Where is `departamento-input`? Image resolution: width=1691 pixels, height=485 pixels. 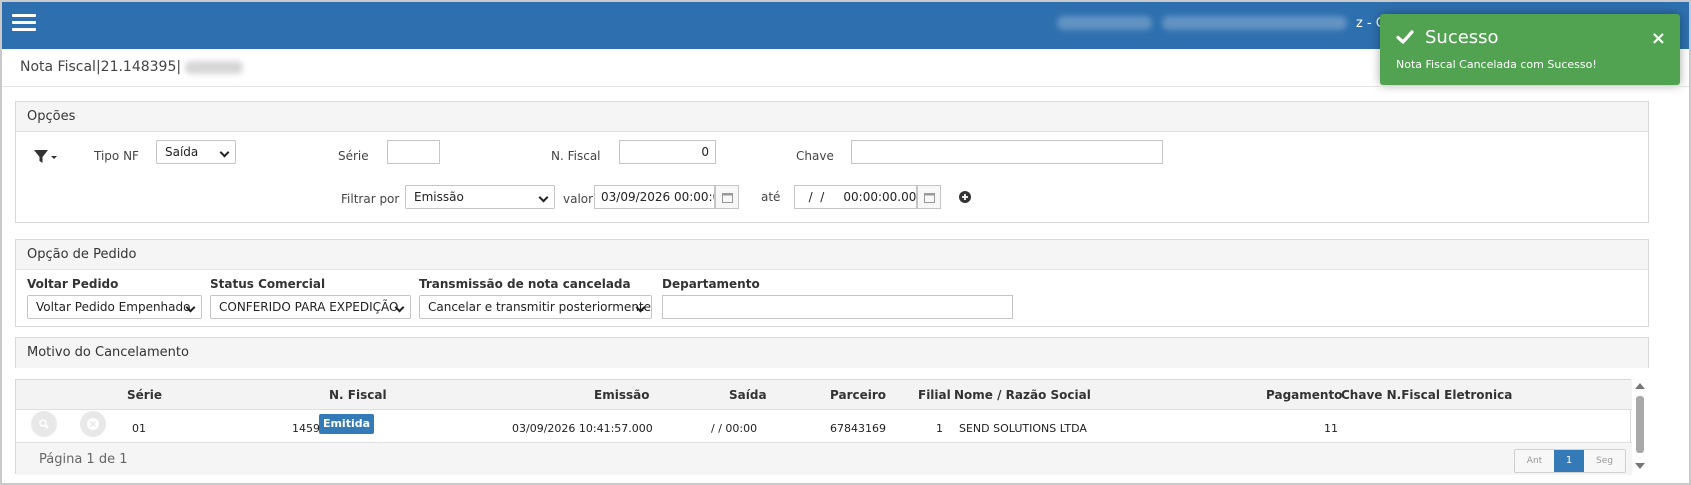
departamento-input is located at coordinates (837, 307).